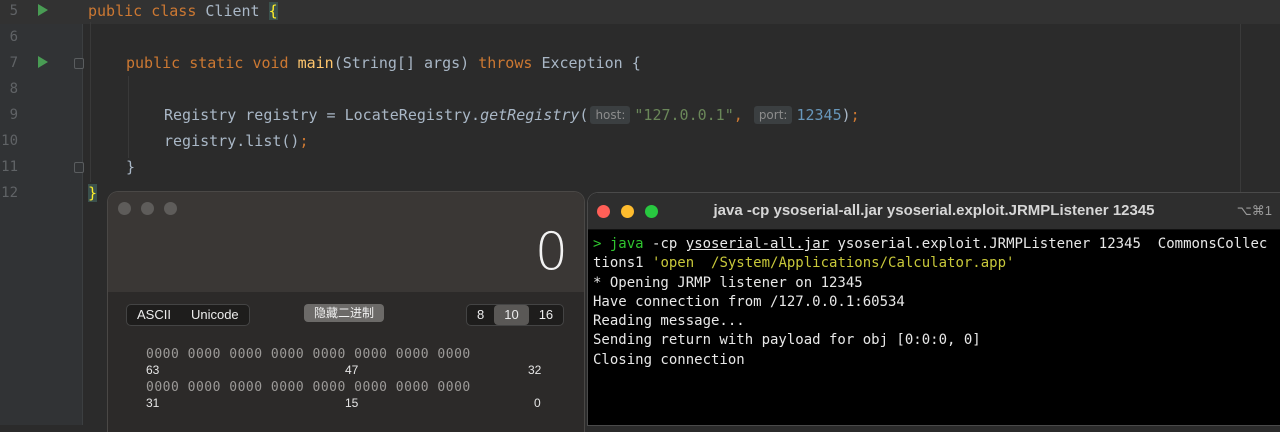 The width and height of the screenshot is (1280, 432). I want to click on line-number: 10, so click(9, 141).